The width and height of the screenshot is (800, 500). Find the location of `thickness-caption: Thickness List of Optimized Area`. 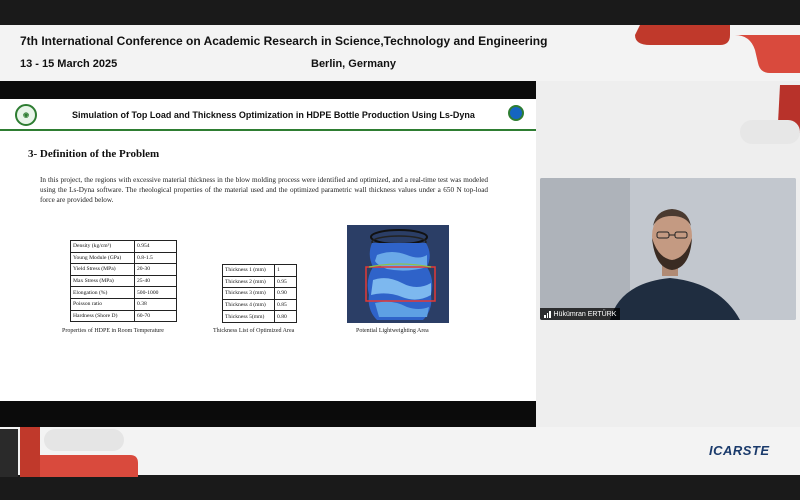

thickness-caption: Thickness List of Optimized Area is located at coordinates (254, 331).